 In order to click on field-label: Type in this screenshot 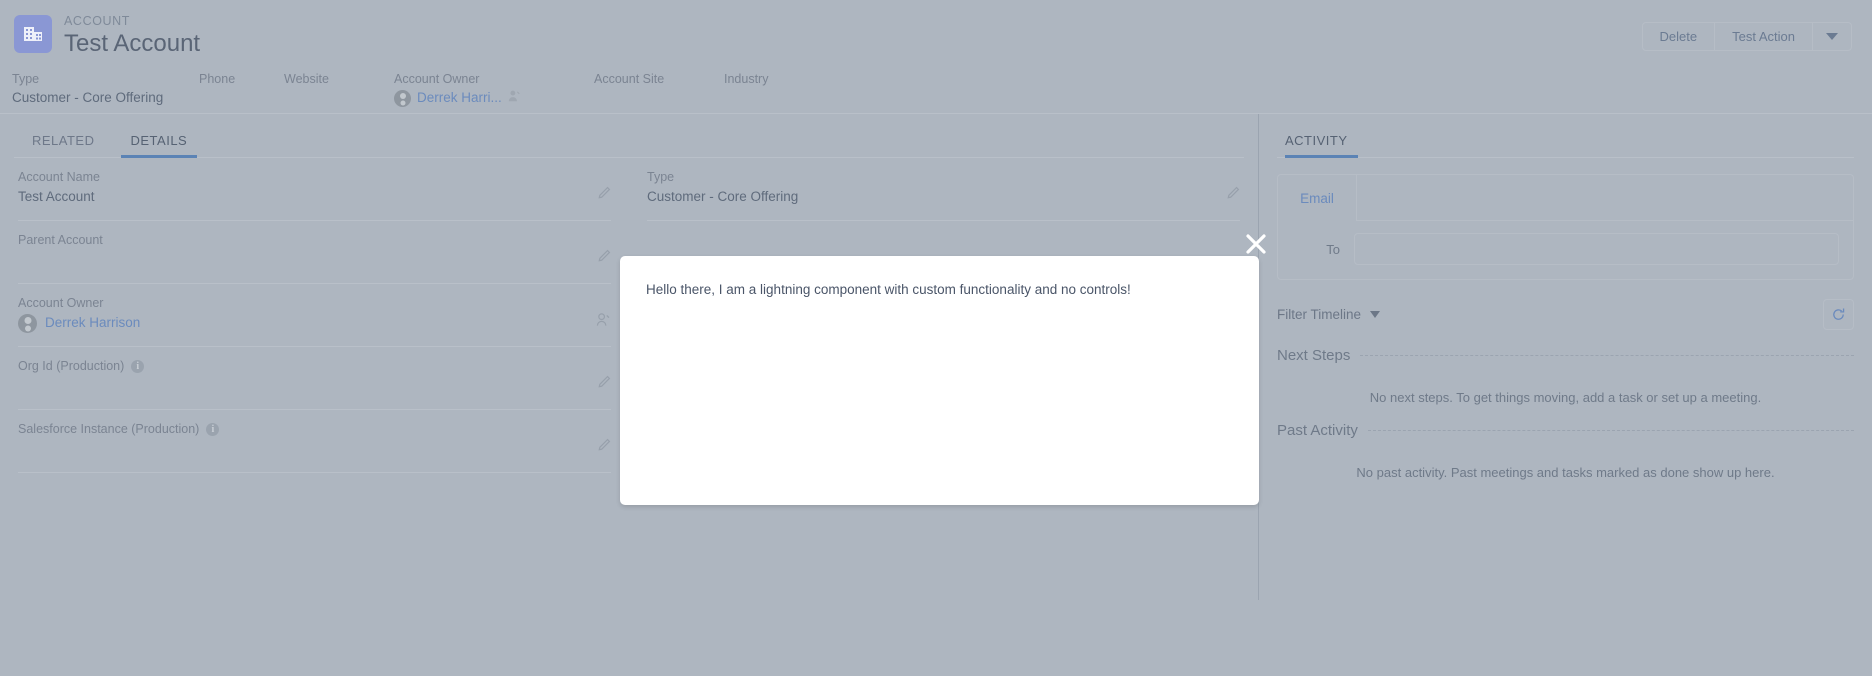, I will do `click(661, 177)`.